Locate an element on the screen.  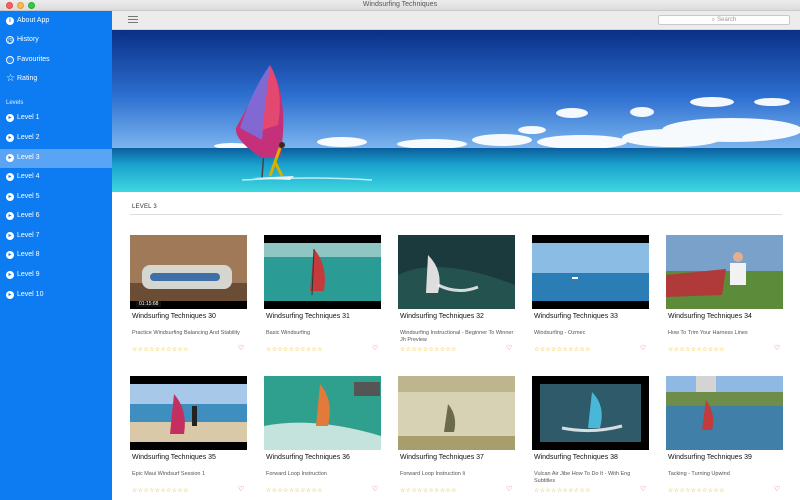
video-subtitle: Basic Windsurfing is located at coordinates (288, 333).